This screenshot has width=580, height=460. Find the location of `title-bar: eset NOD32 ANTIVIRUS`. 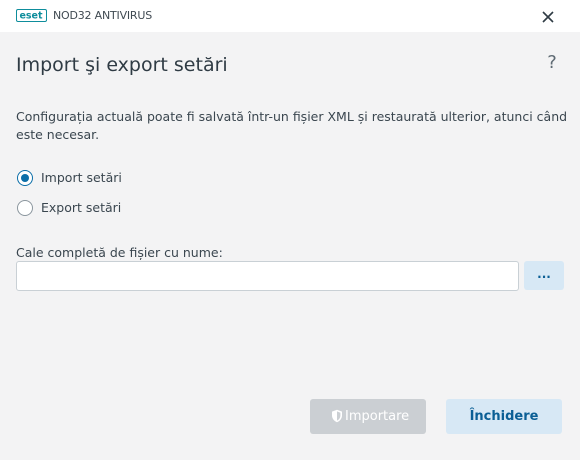

title-bar: eset NOD32 ANTIVIRUS is located at coordinates (290, 16).